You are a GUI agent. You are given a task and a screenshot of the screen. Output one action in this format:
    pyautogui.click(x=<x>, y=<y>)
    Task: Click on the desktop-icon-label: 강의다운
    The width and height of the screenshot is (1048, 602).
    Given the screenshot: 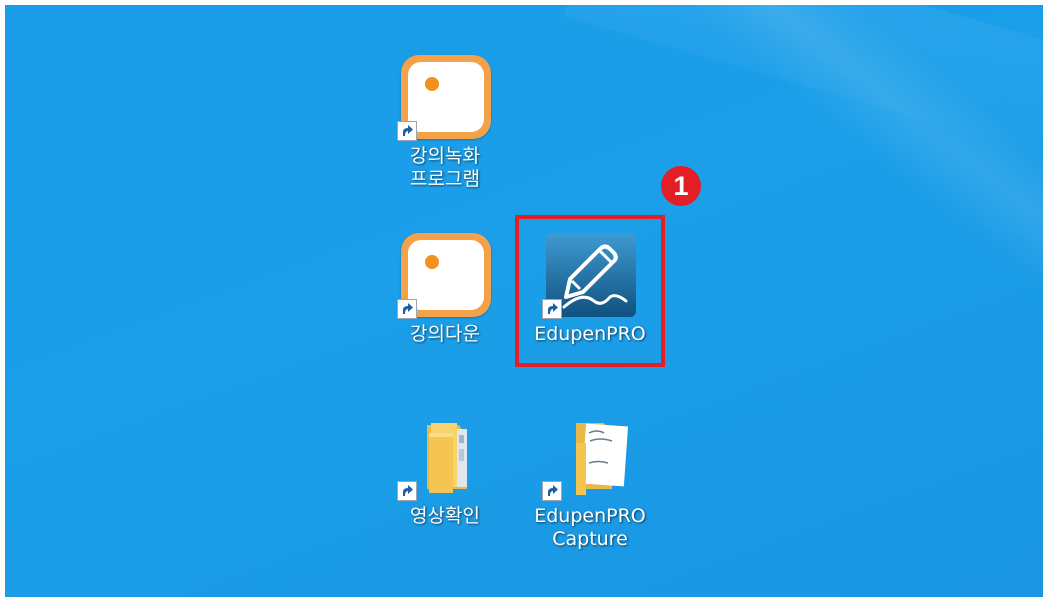 What is the action you would take?
    pyautogui.click(x=445, y=334)
    